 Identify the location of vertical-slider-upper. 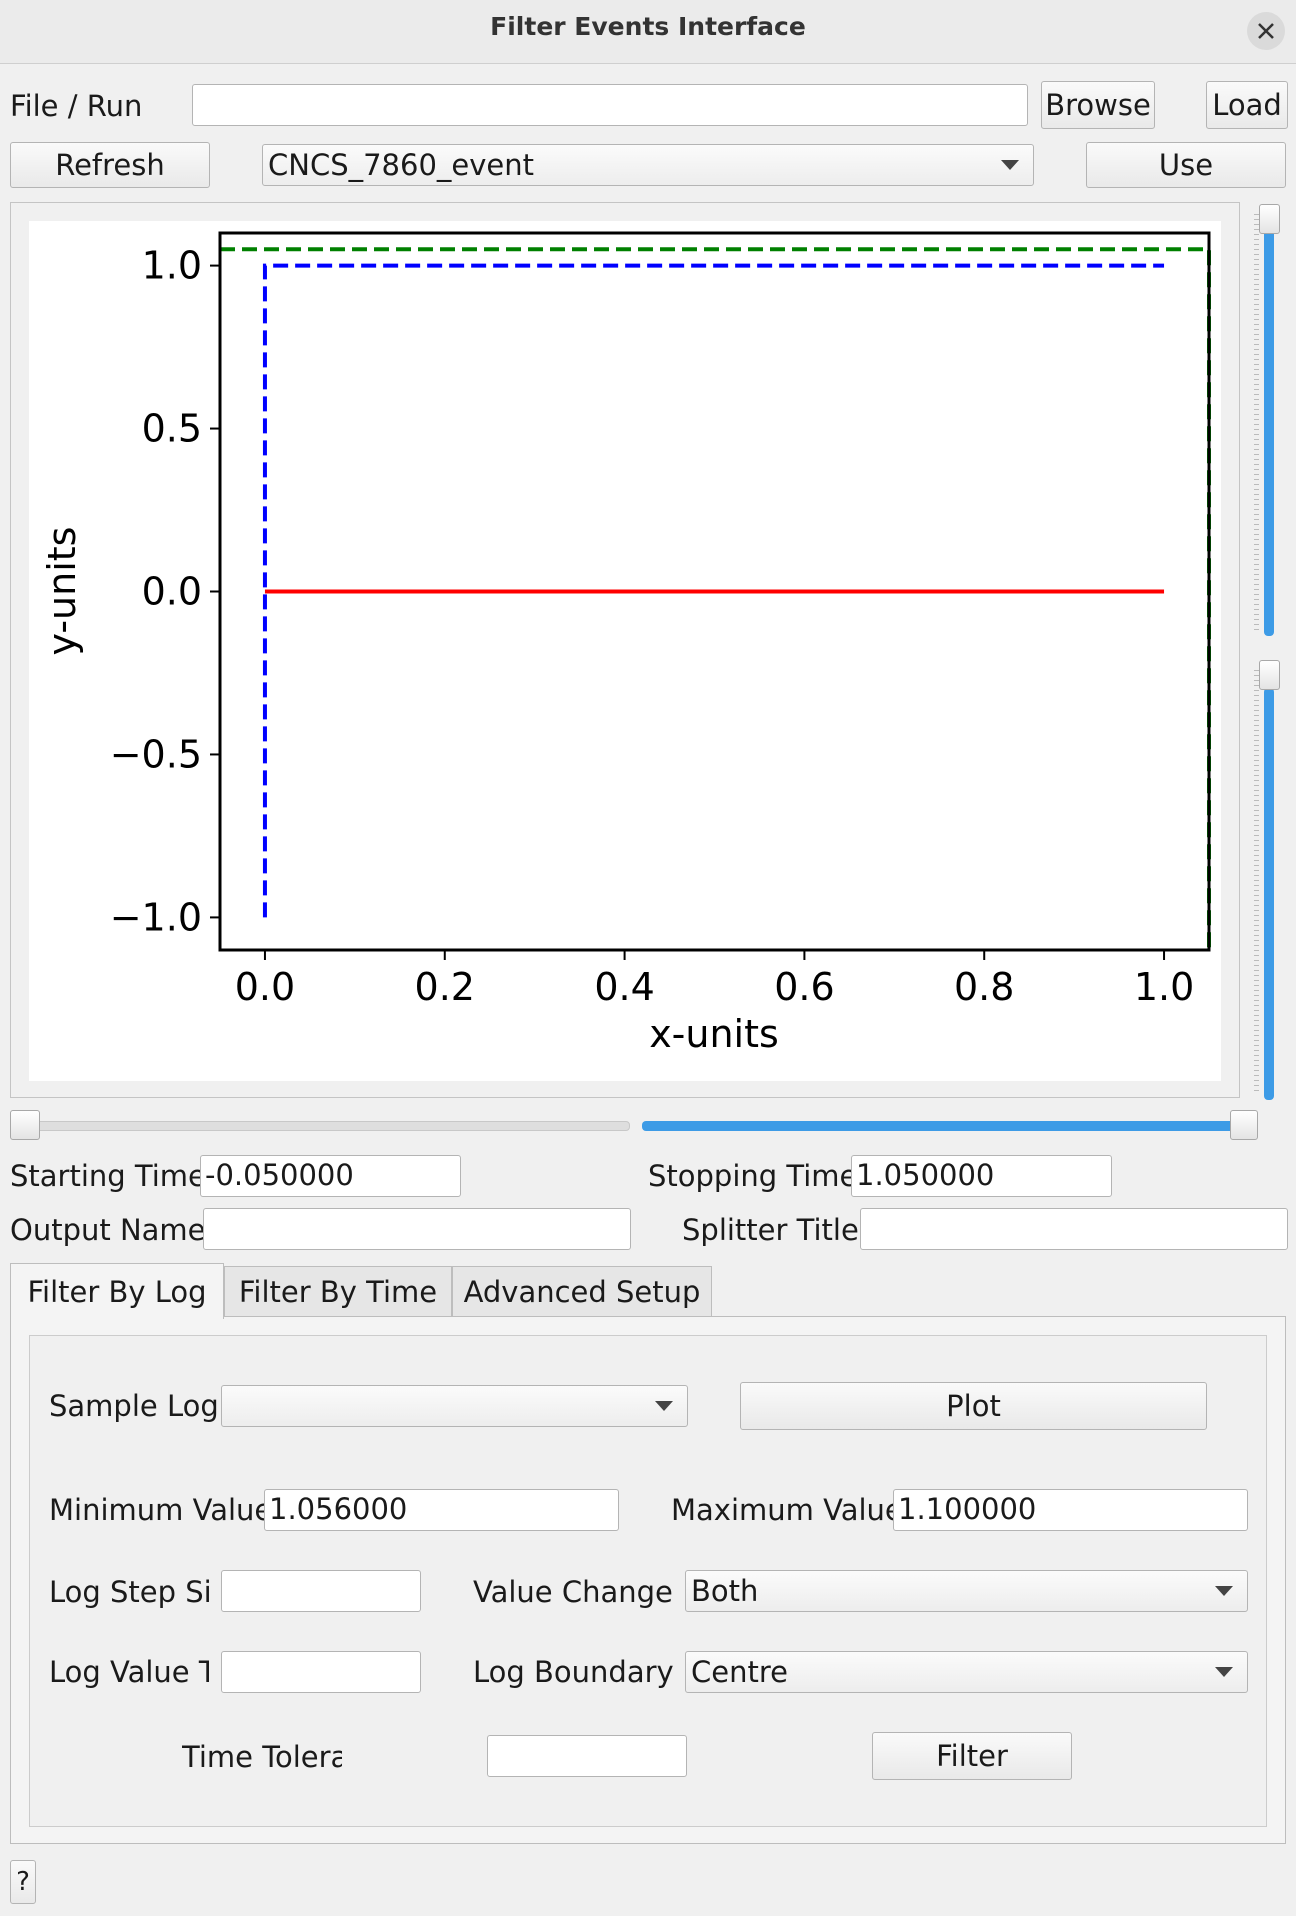
(1267, 422).